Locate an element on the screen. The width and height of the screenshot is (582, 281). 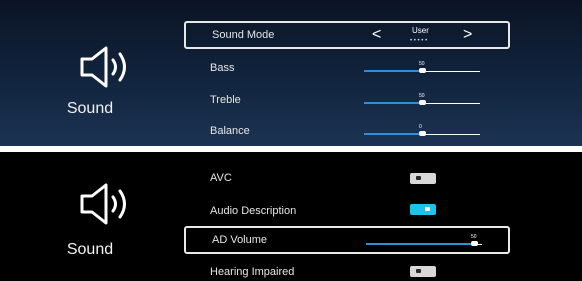
bass-value: 50 is located at coordinates (422, 64).